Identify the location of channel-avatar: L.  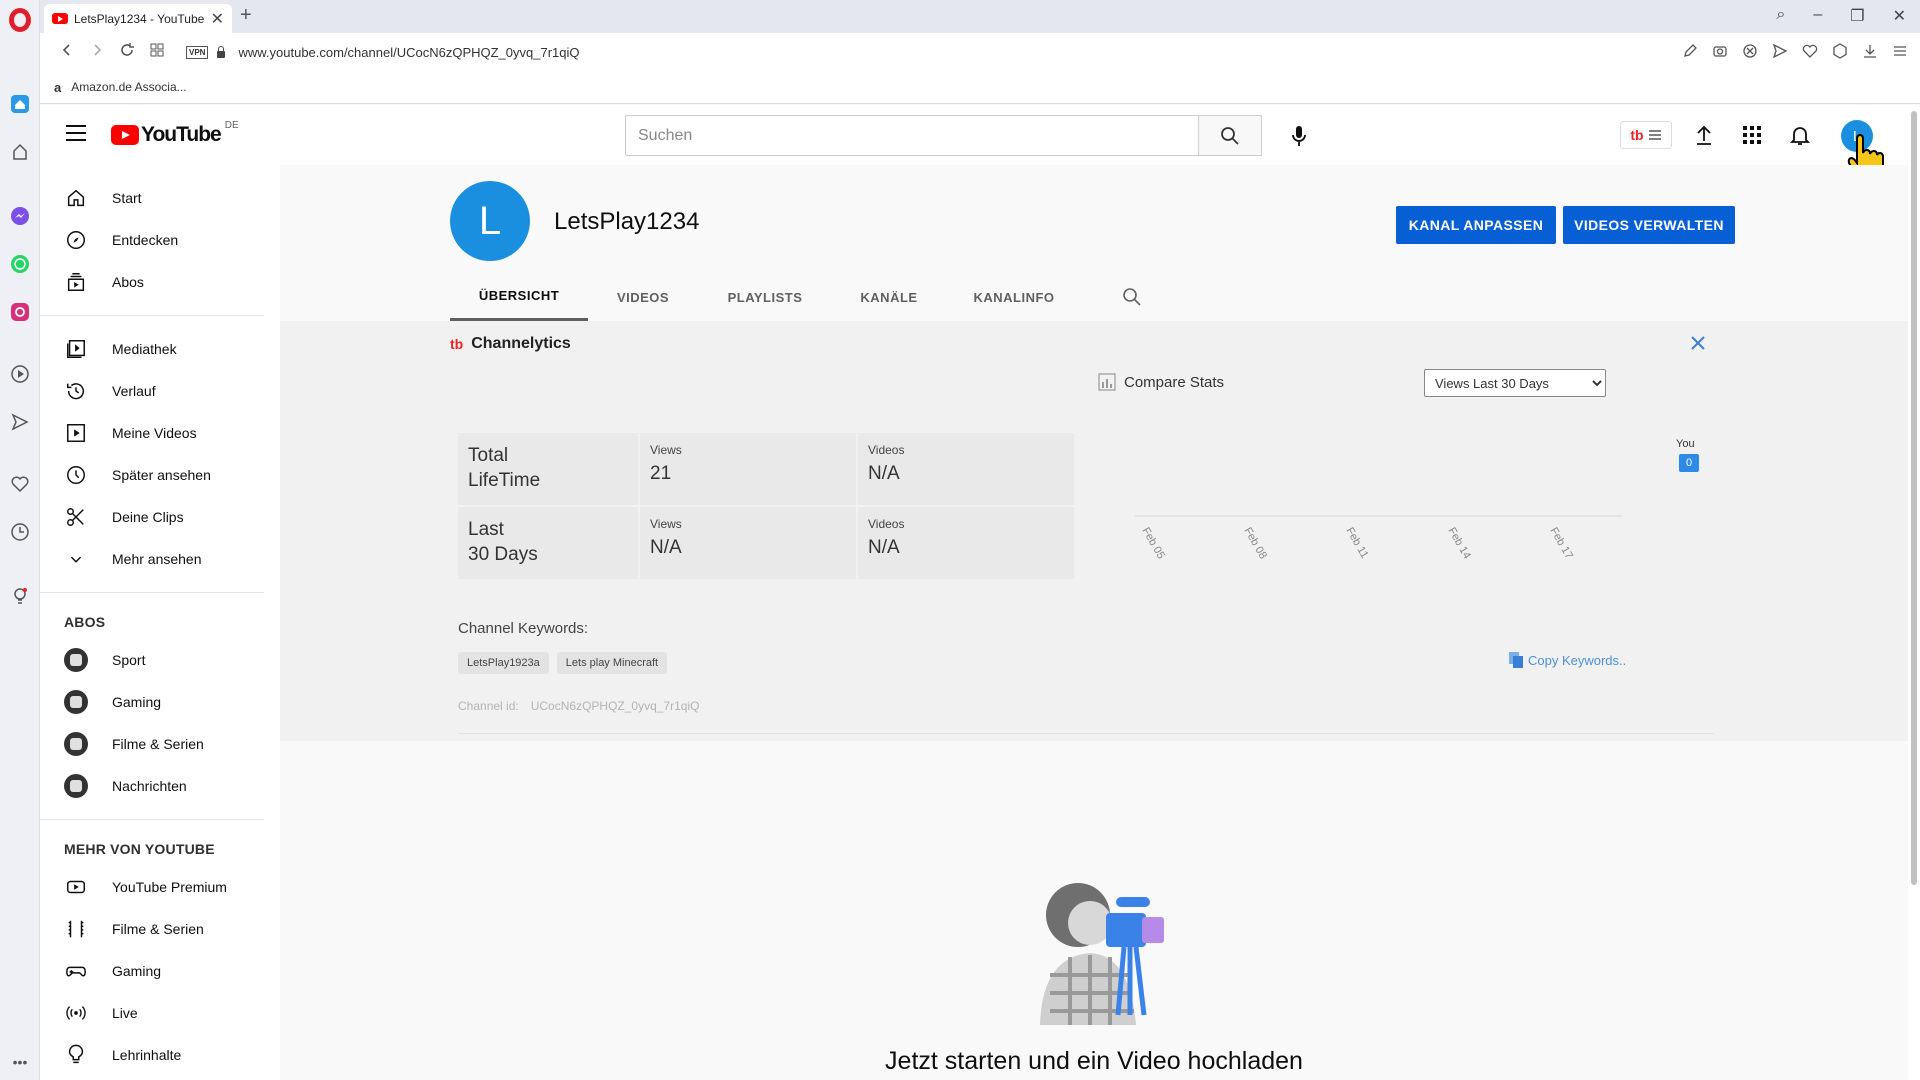
(490, 221).